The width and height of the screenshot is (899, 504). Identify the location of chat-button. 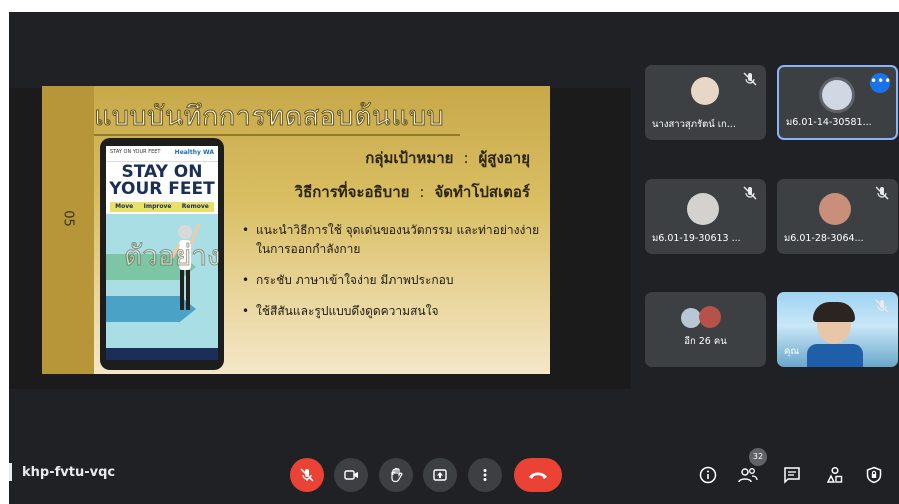
(792, 475).